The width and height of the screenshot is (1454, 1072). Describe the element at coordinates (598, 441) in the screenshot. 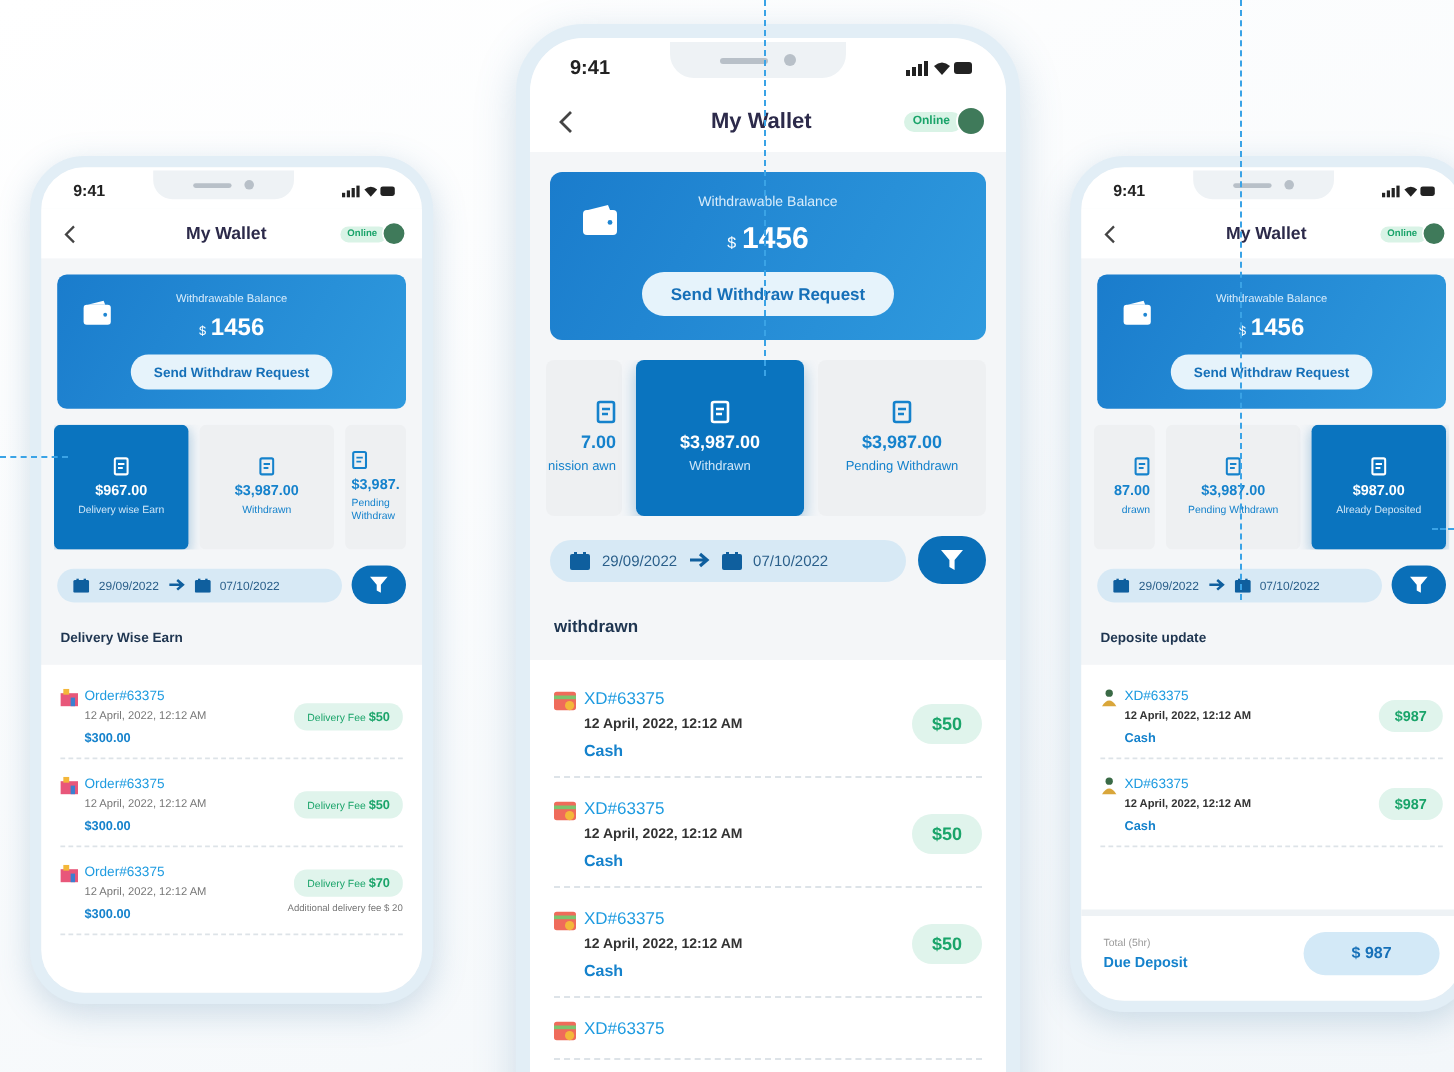

I see `card-value: 7.00` at that location.